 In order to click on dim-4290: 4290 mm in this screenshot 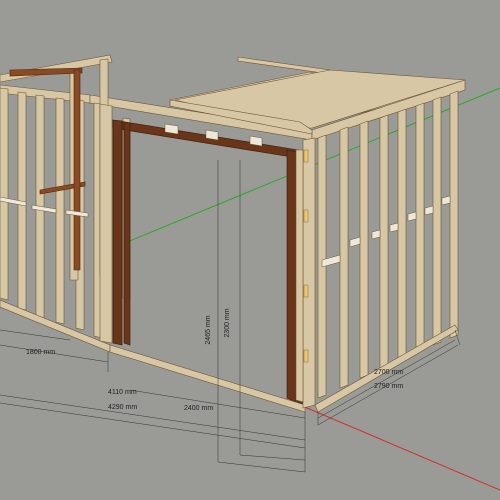, I will do `click(122, 407)`.